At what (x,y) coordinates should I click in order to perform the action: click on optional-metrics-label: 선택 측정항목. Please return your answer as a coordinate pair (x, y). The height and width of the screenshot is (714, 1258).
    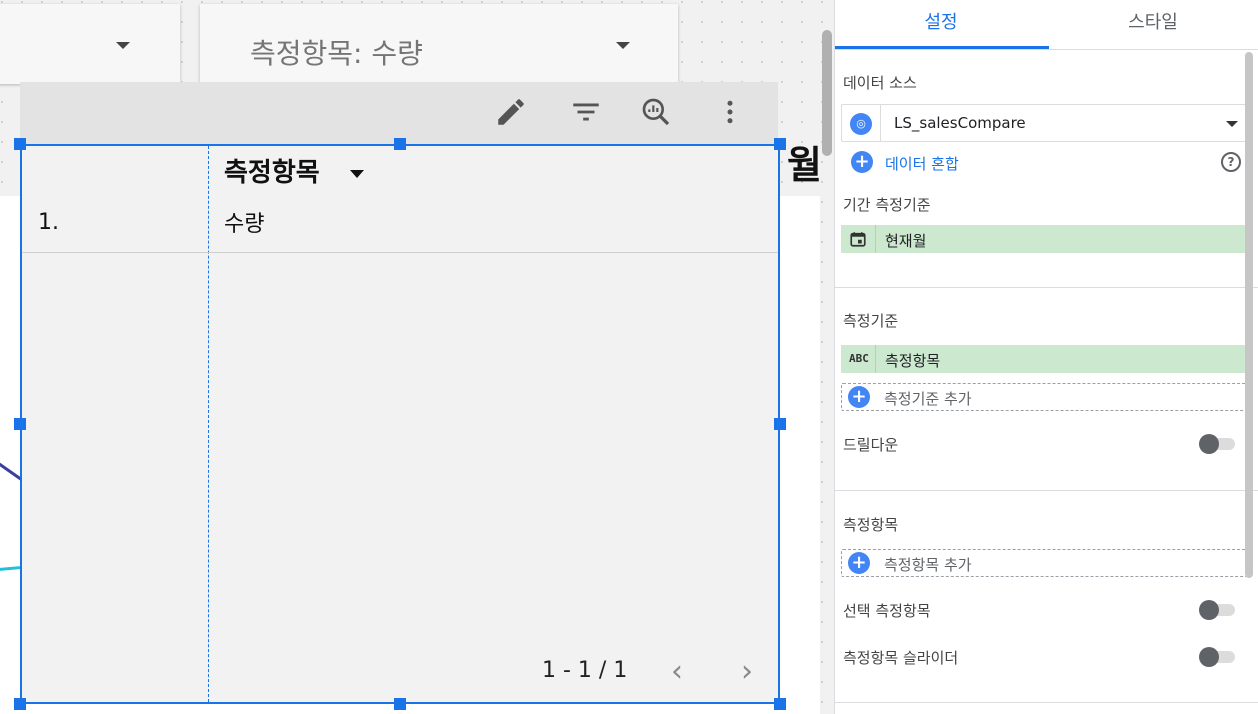
    Looking at the image, I should click on (887, 611).